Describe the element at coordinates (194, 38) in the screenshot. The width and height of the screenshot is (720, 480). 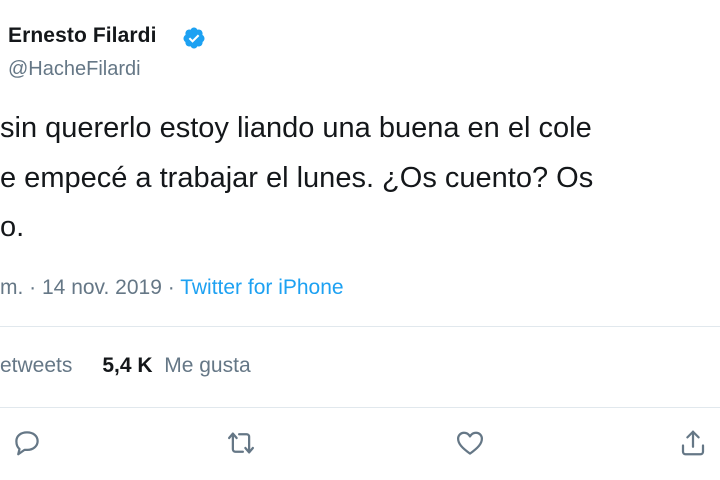
I see `verified-badge-icon` at that location.